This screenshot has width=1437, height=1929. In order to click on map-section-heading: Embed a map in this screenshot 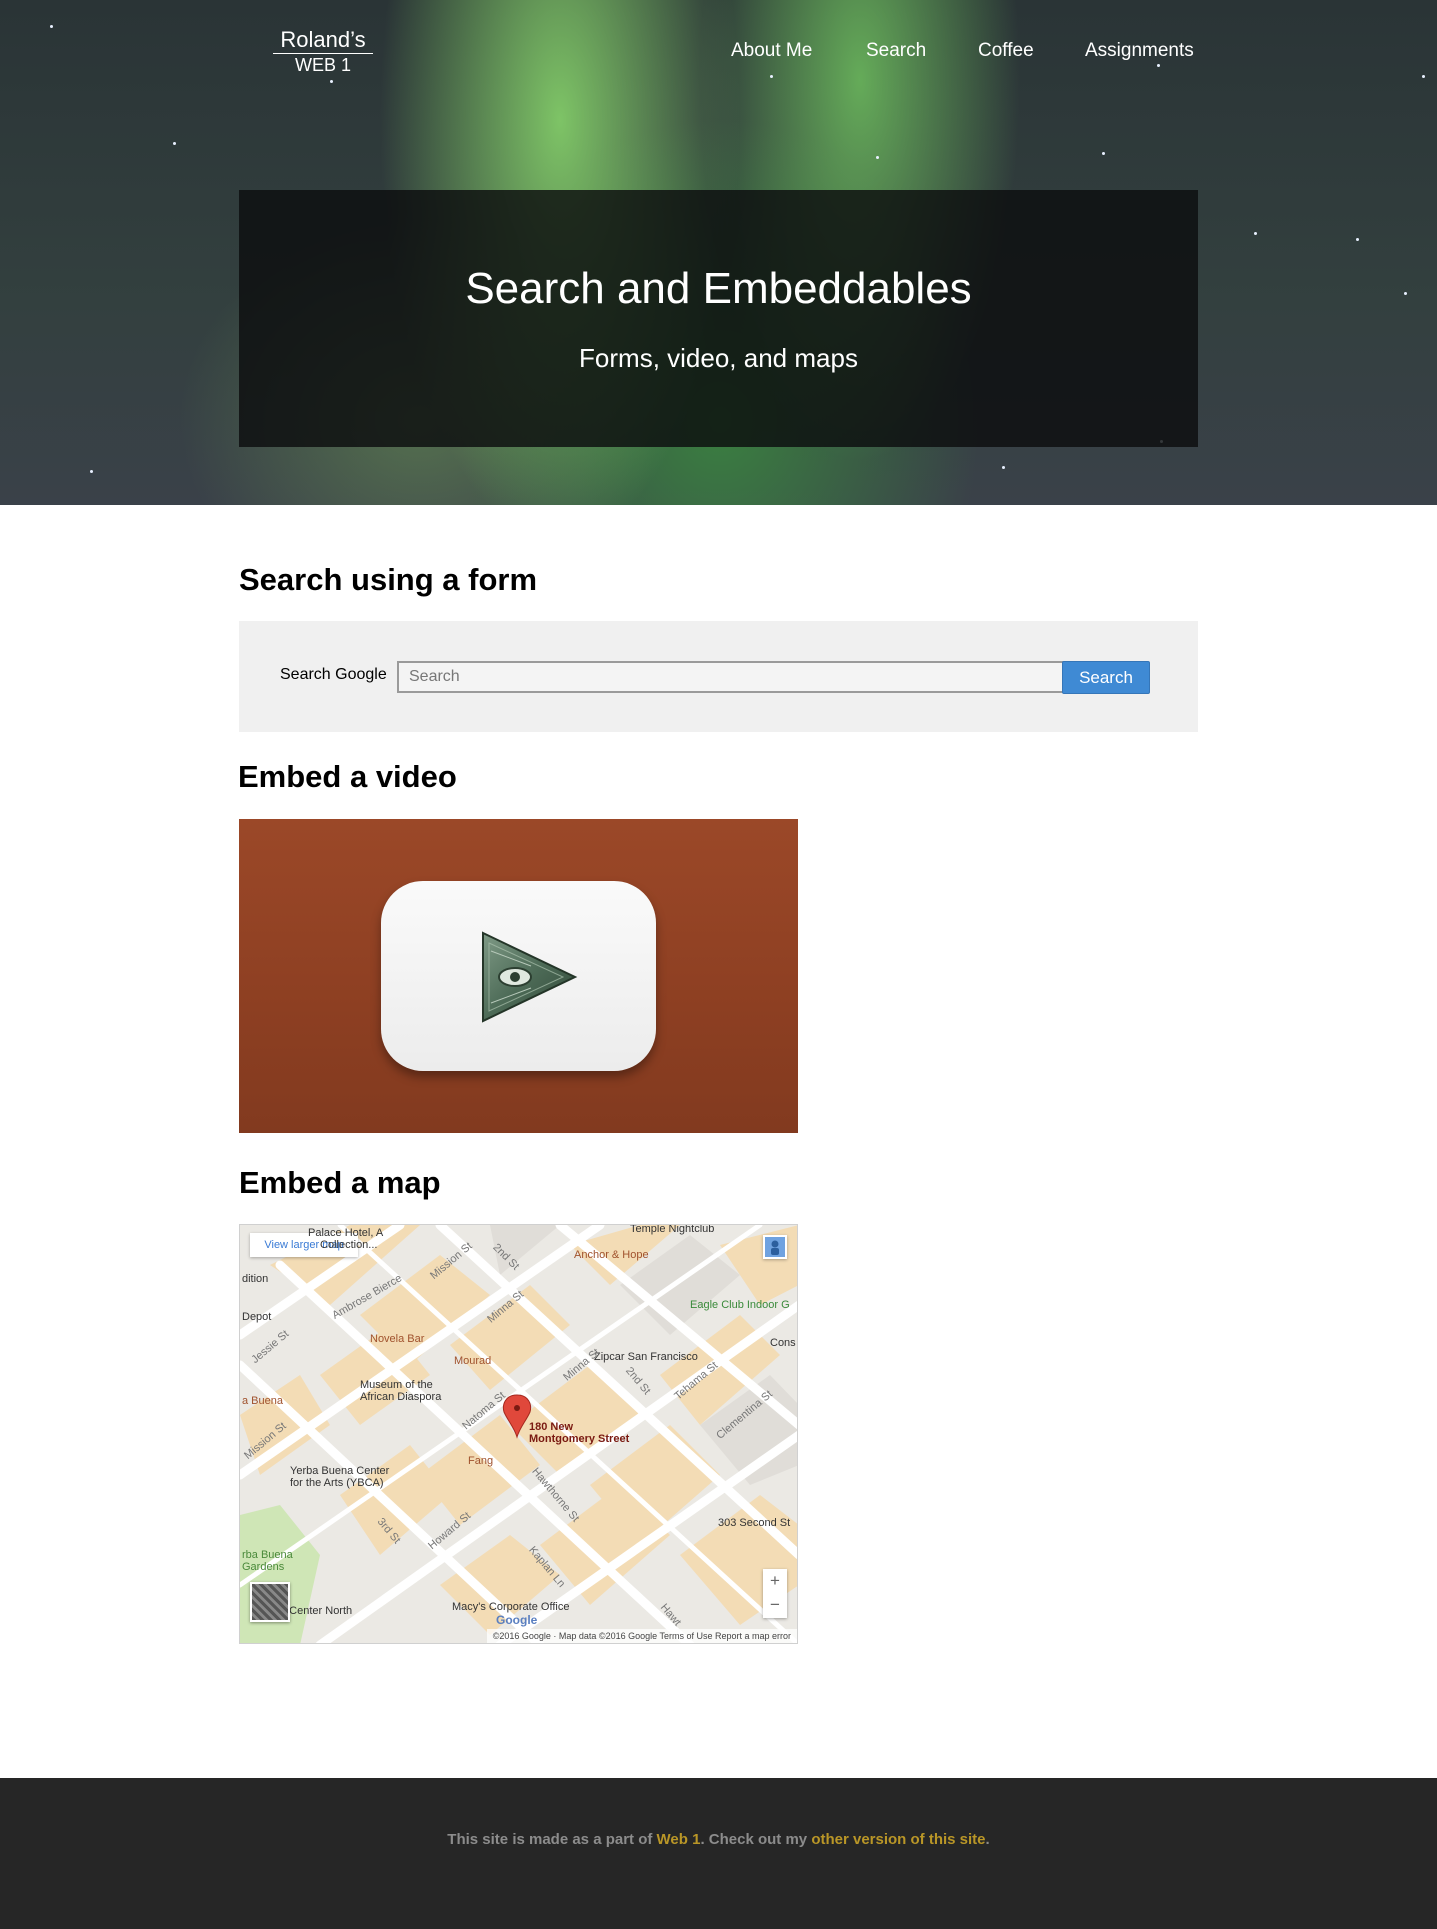, I will do `click(340, 1182)`.